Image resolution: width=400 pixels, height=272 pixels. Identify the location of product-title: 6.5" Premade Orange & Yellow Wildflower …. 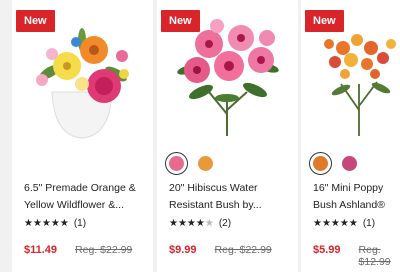
(86, 197).